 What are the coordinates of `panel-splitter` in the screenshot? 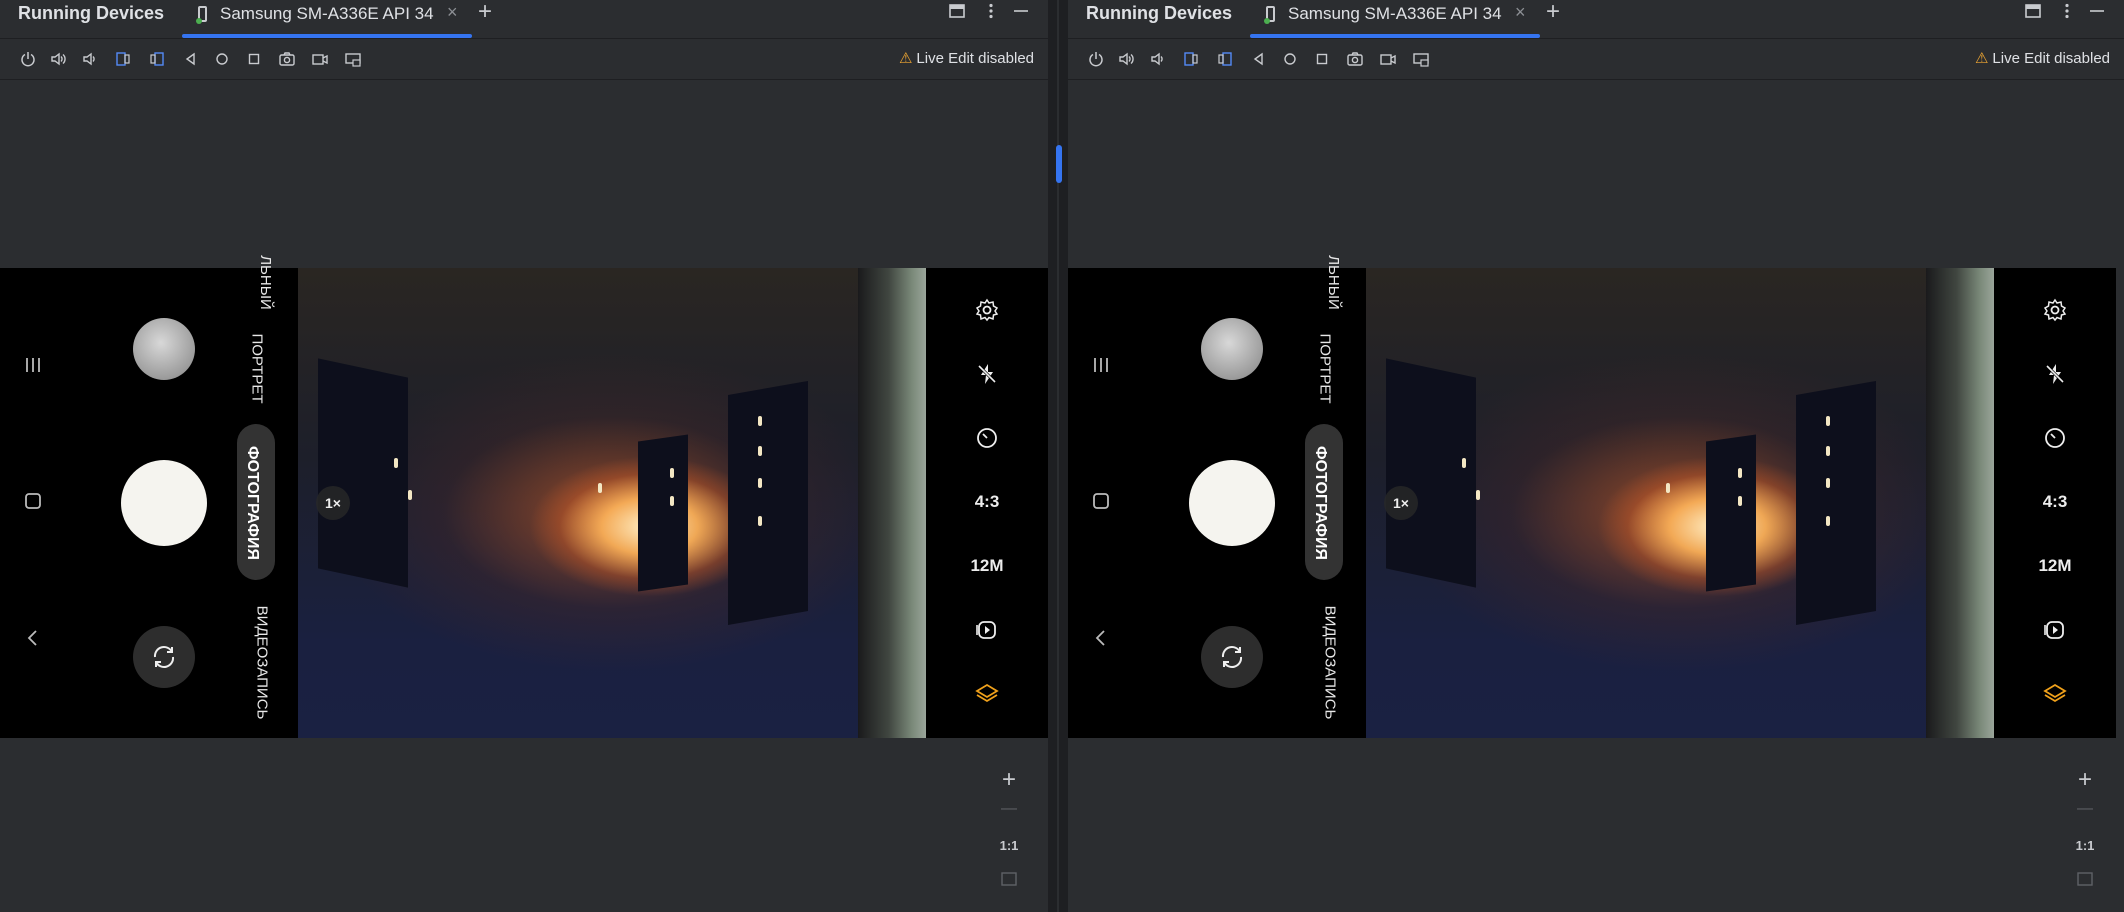 It's located at (1058, 456).